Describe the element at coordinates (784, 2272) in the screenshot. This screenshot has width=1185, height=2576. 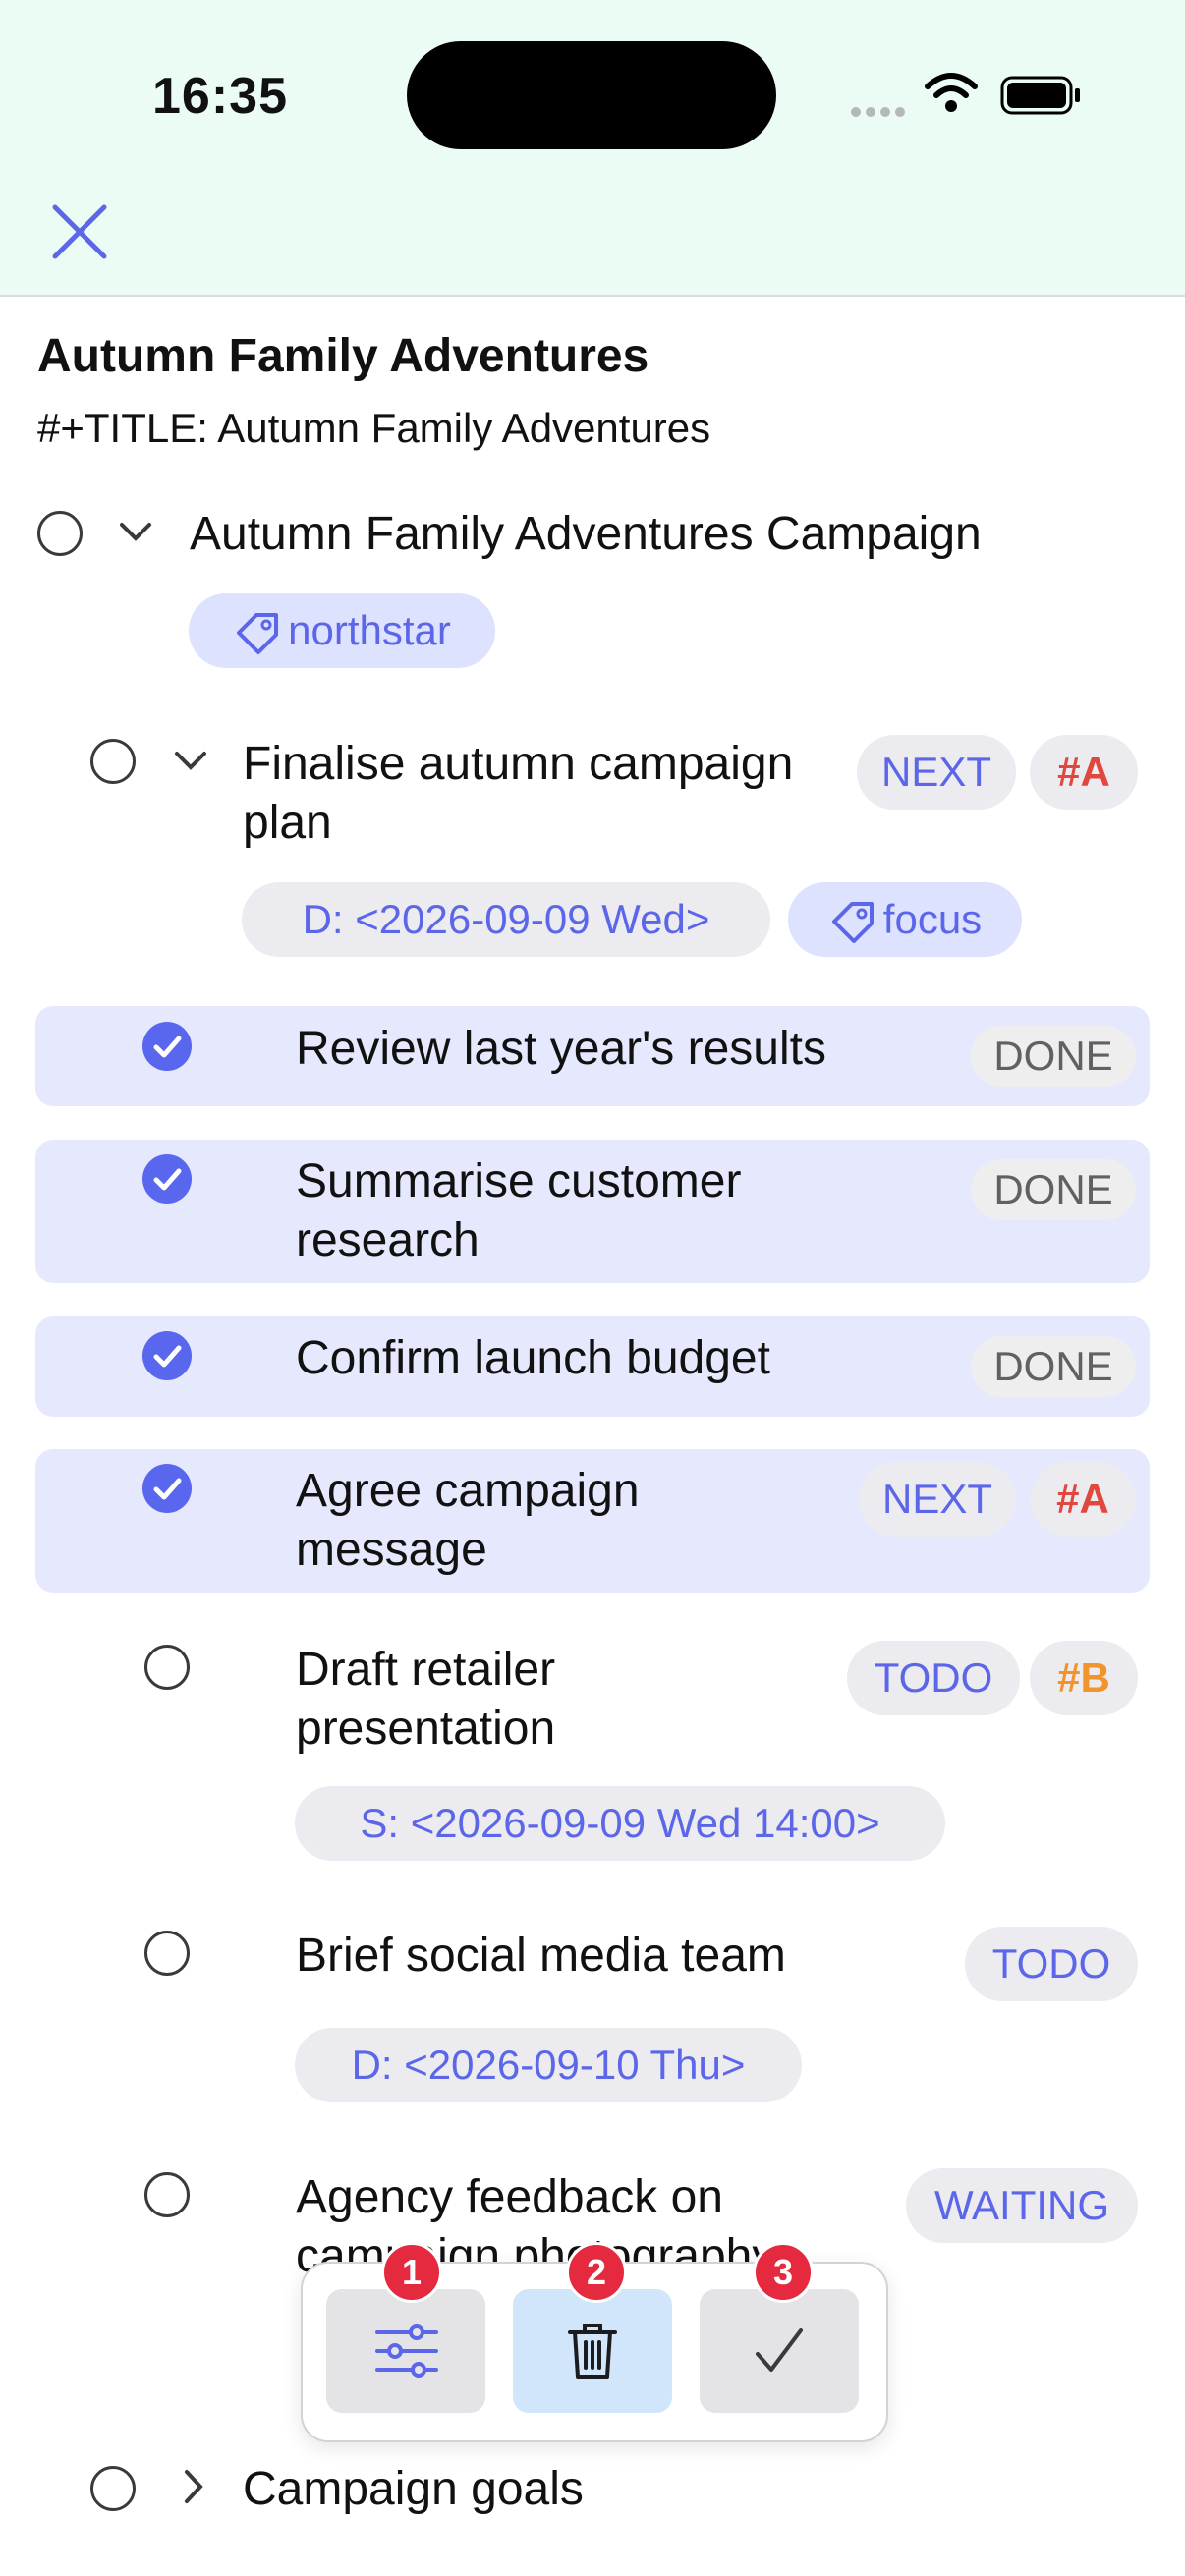
I see `step-badge: 3` at that location.